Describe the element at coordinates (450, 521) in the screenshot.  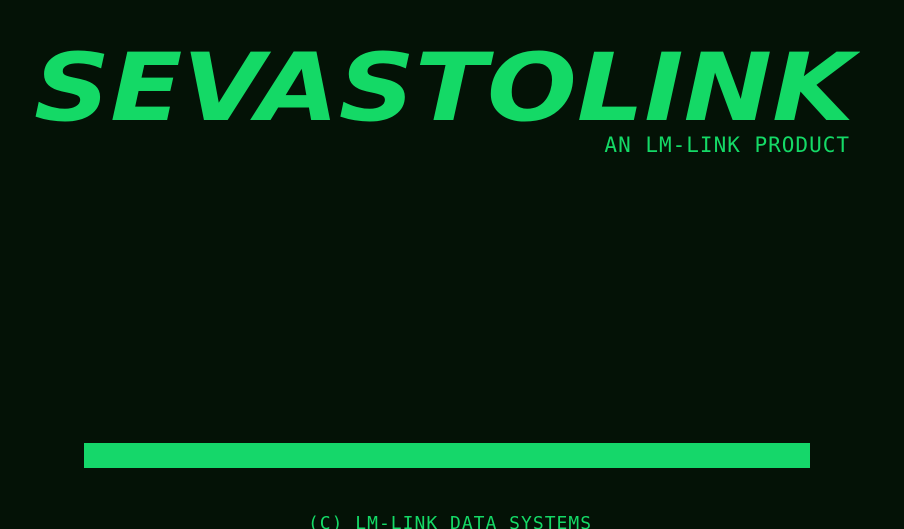
I see `copyright-footer: (C) LM-LINK DATA SYSTEMS` at that location.